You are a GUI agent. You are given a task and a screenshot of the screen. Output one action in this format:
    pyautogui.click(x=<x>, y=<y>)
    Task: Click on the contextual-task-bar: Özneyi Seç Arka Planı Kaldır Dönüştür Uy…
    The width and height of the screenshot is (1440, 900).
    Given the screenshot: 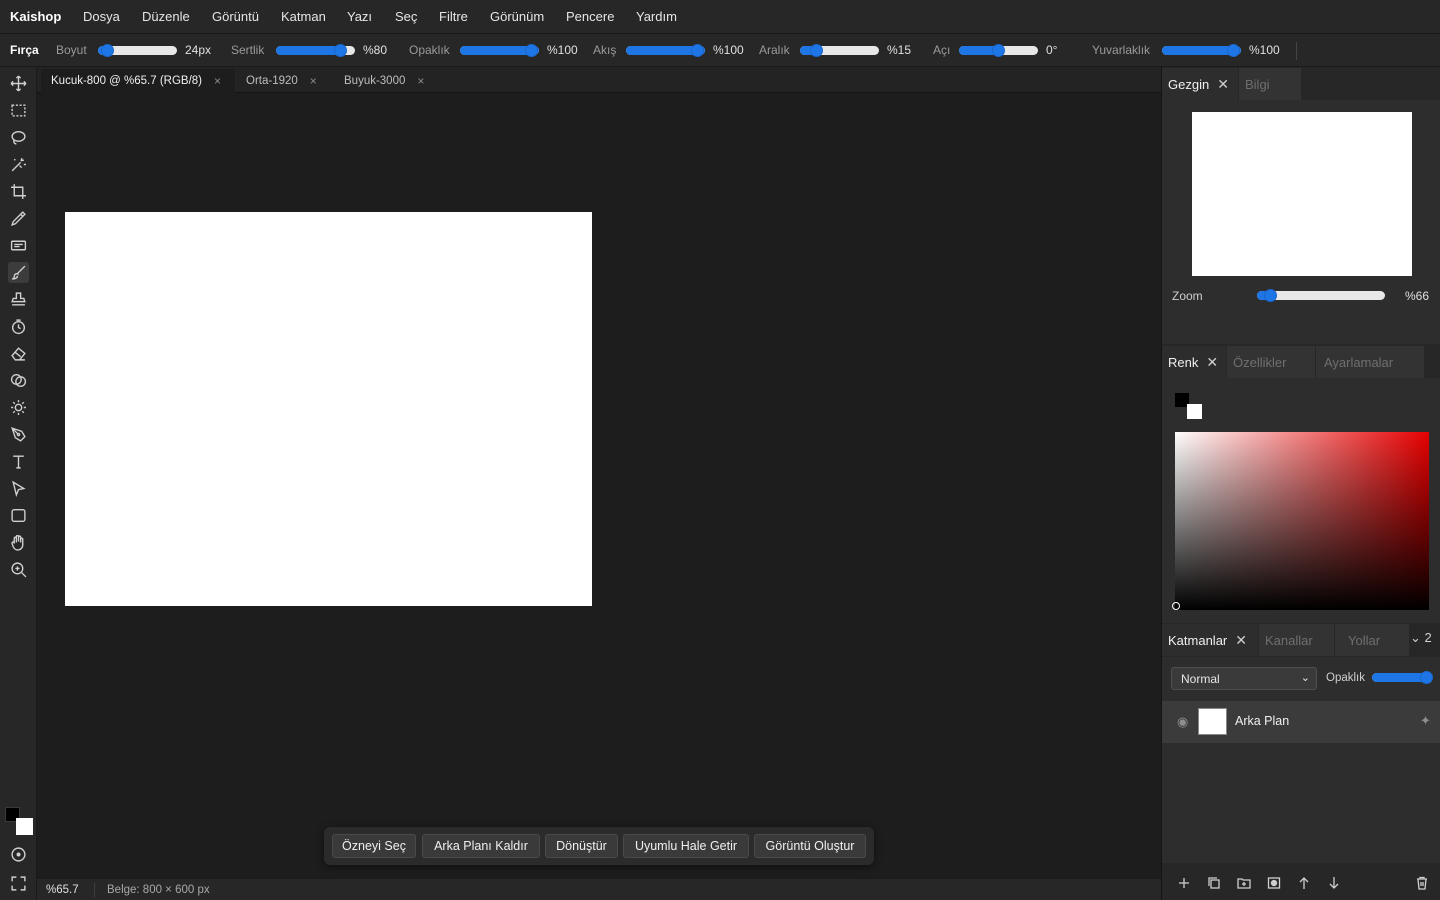 What is the action you would take?
    pyautogui.click(x=599, y=846)
    